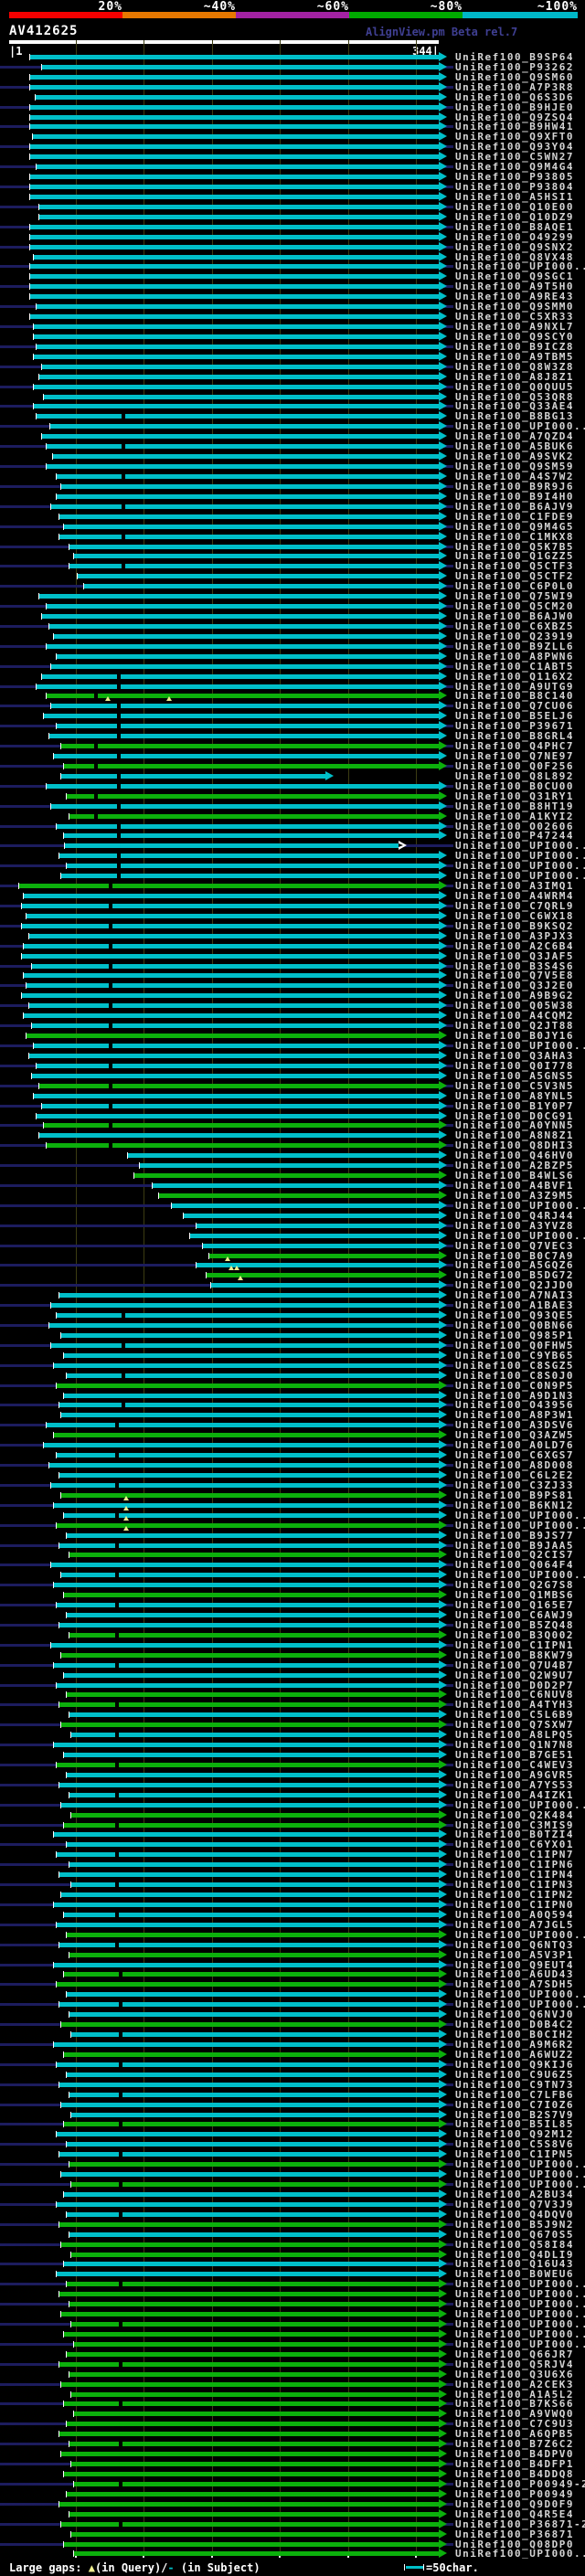 The image size is (585, 2576). I want to click on alignment-row: UniRef100_P36871-2, so click(293, 2524).